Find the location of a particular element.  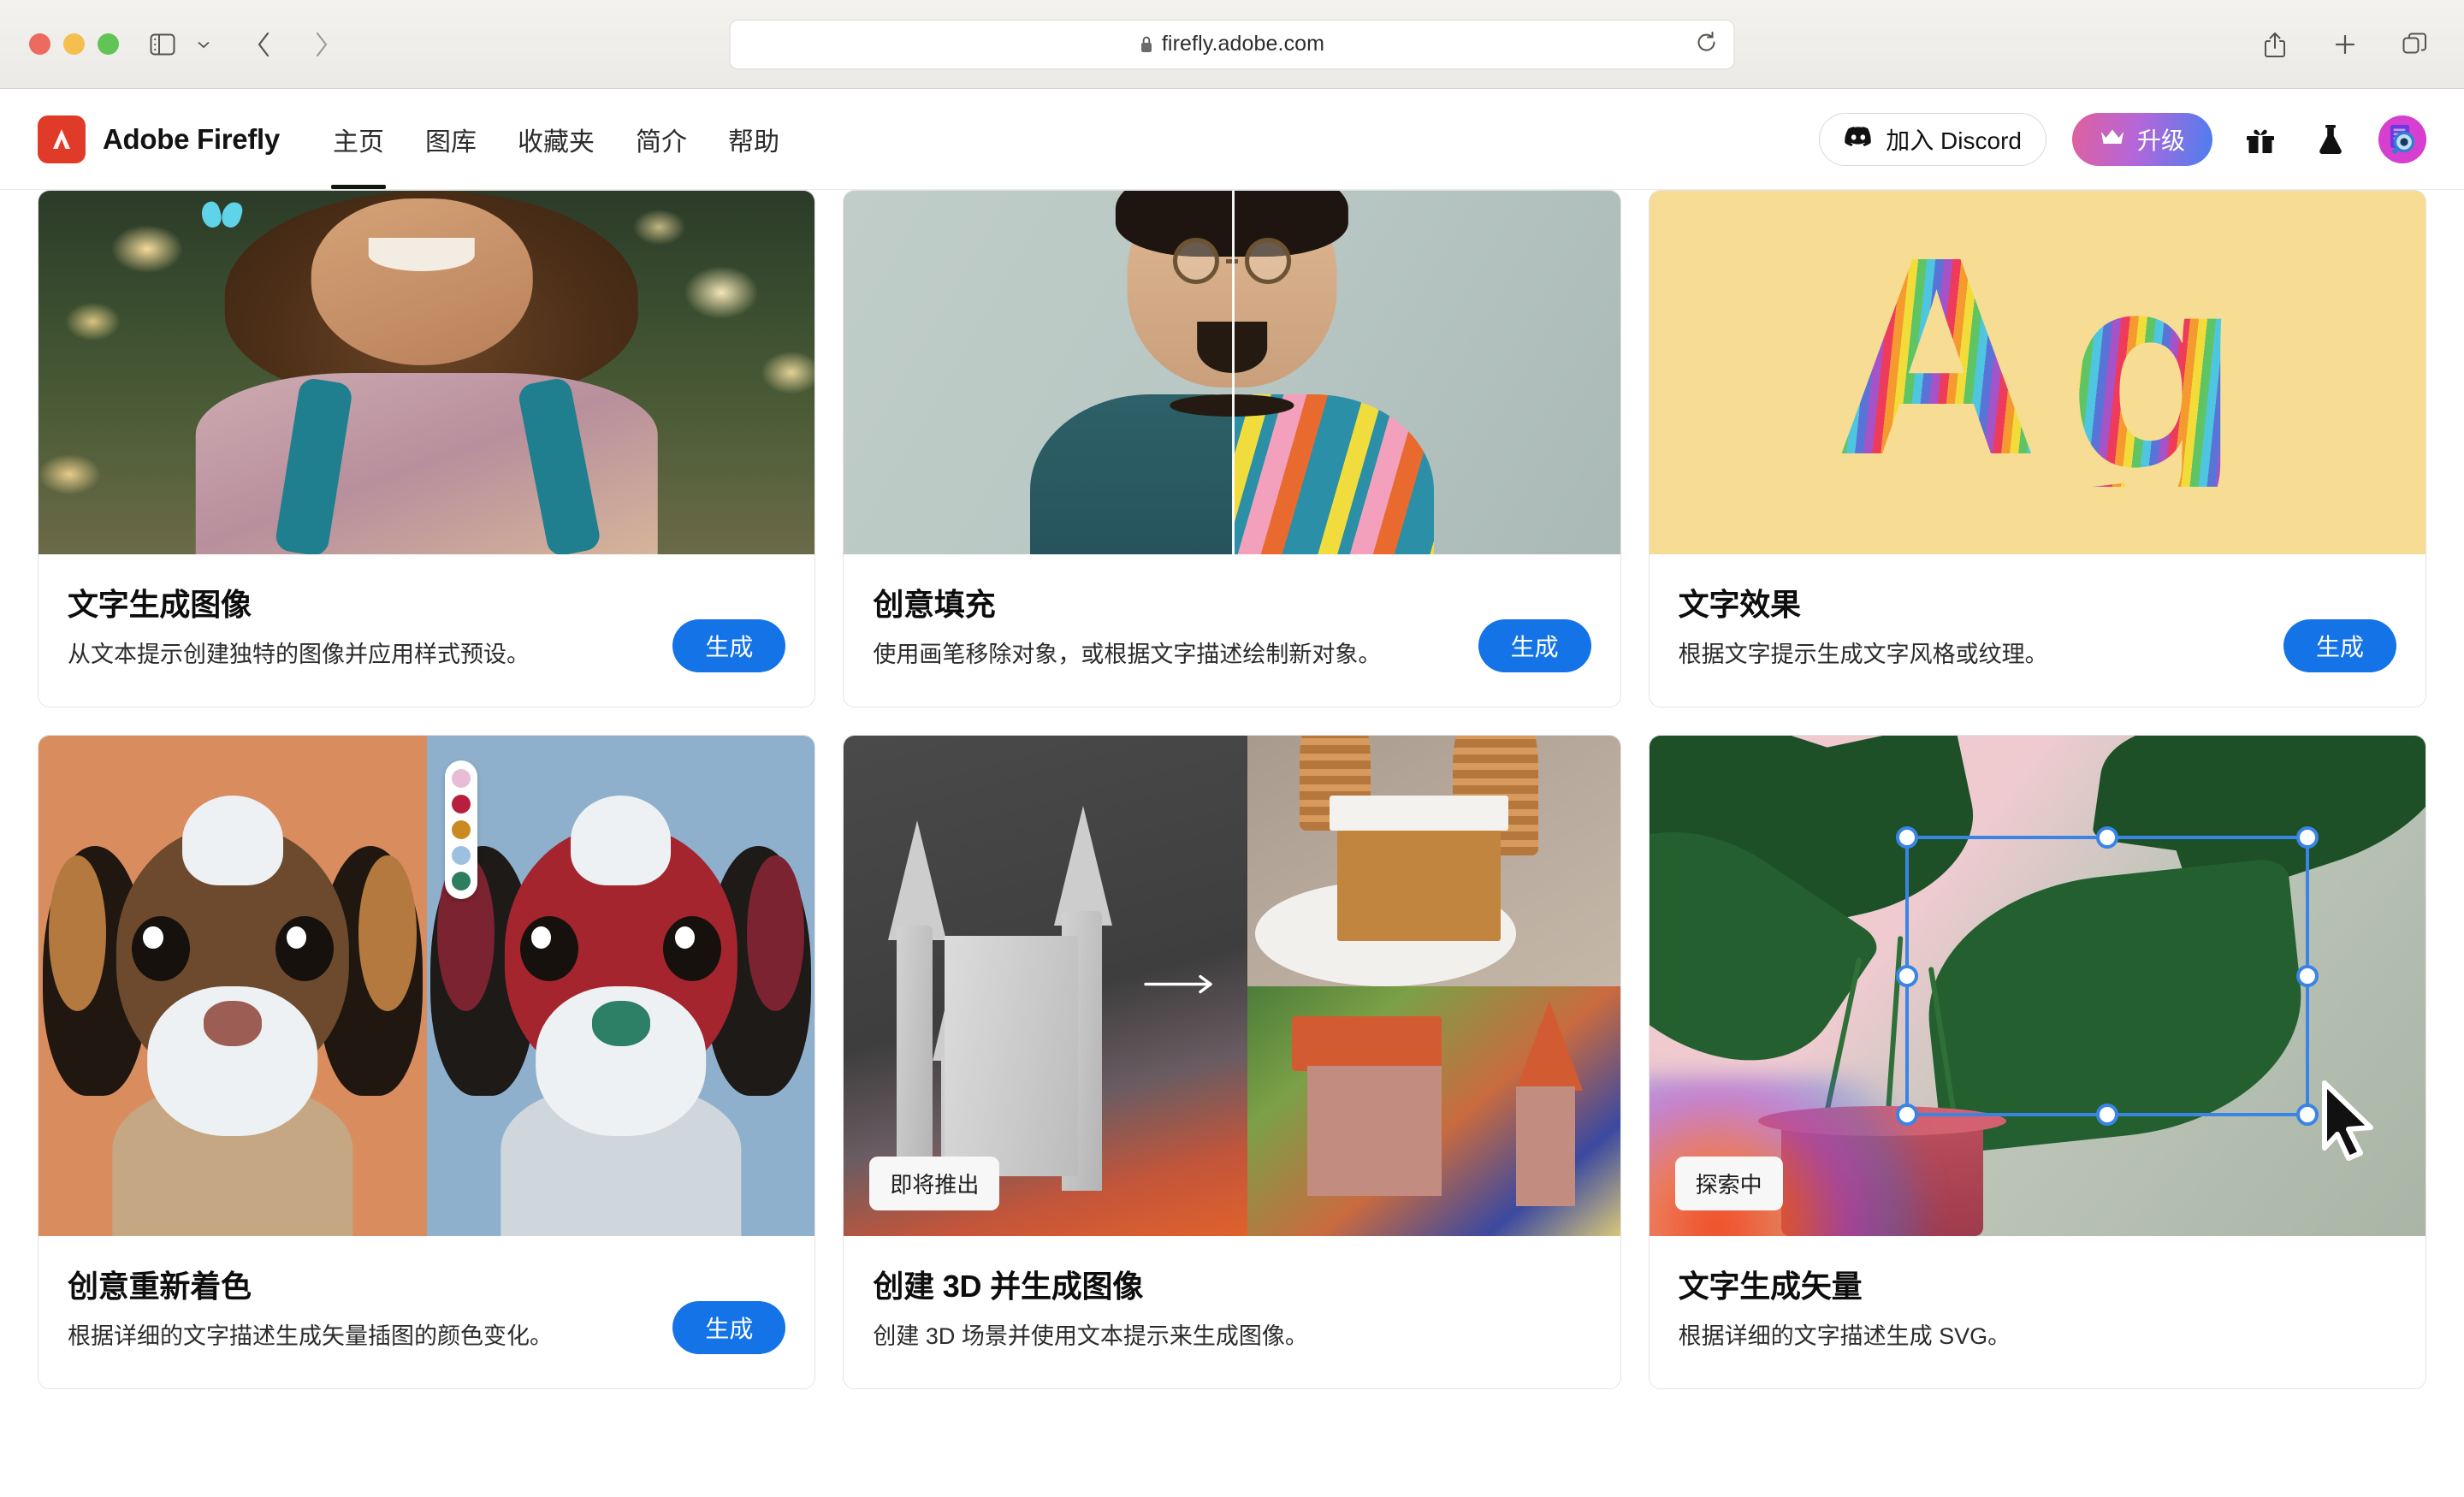

card-text-effects: A g 文字效果 根据文字提示生成文字风格或纹理。 生成 is located at coordinates (2037, 448).